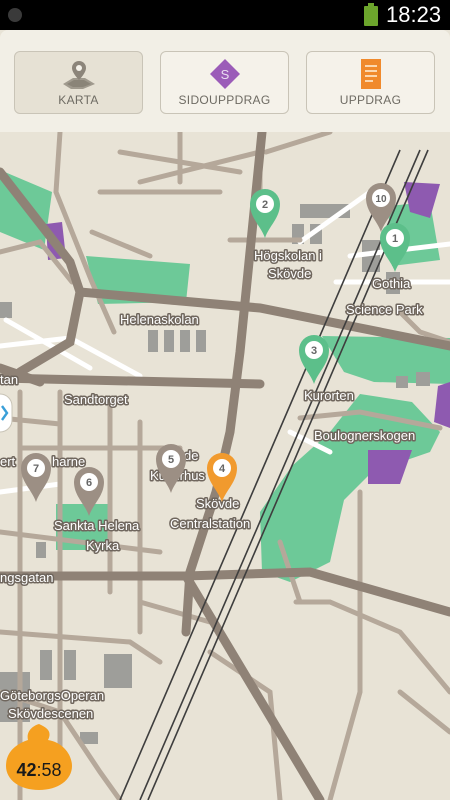 This screenshot has width=450, height=800. Describe the element at coordinates (159, 319) in the screenshot. I see `label-helenaskolan: Helenaskolan` at that location.